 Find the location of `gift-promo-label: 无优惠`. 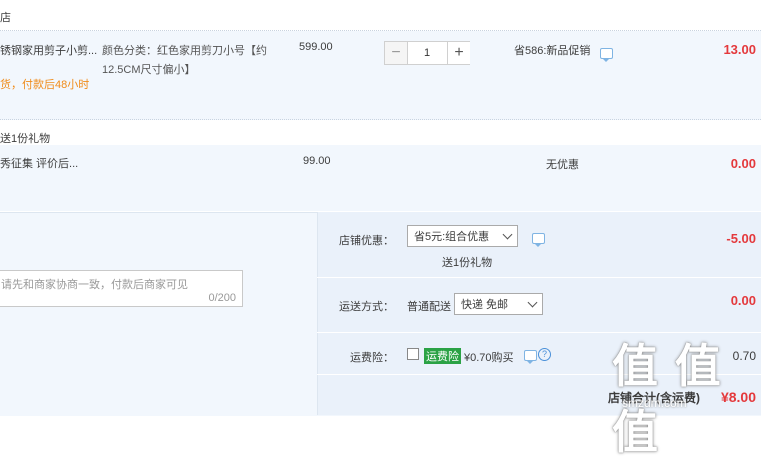

gift-promo-label: 无优惠 is located at coordinates (562, 165).